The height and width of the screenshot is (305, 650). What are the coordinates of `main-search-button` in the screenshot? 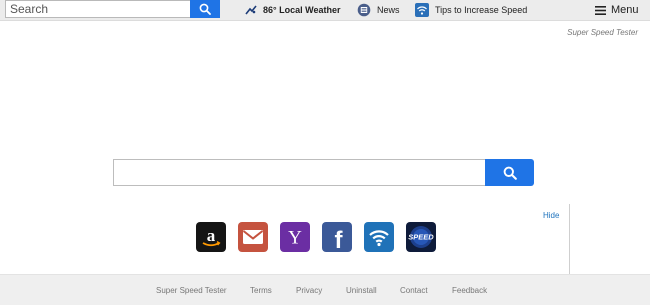 It's located at (509, 172).